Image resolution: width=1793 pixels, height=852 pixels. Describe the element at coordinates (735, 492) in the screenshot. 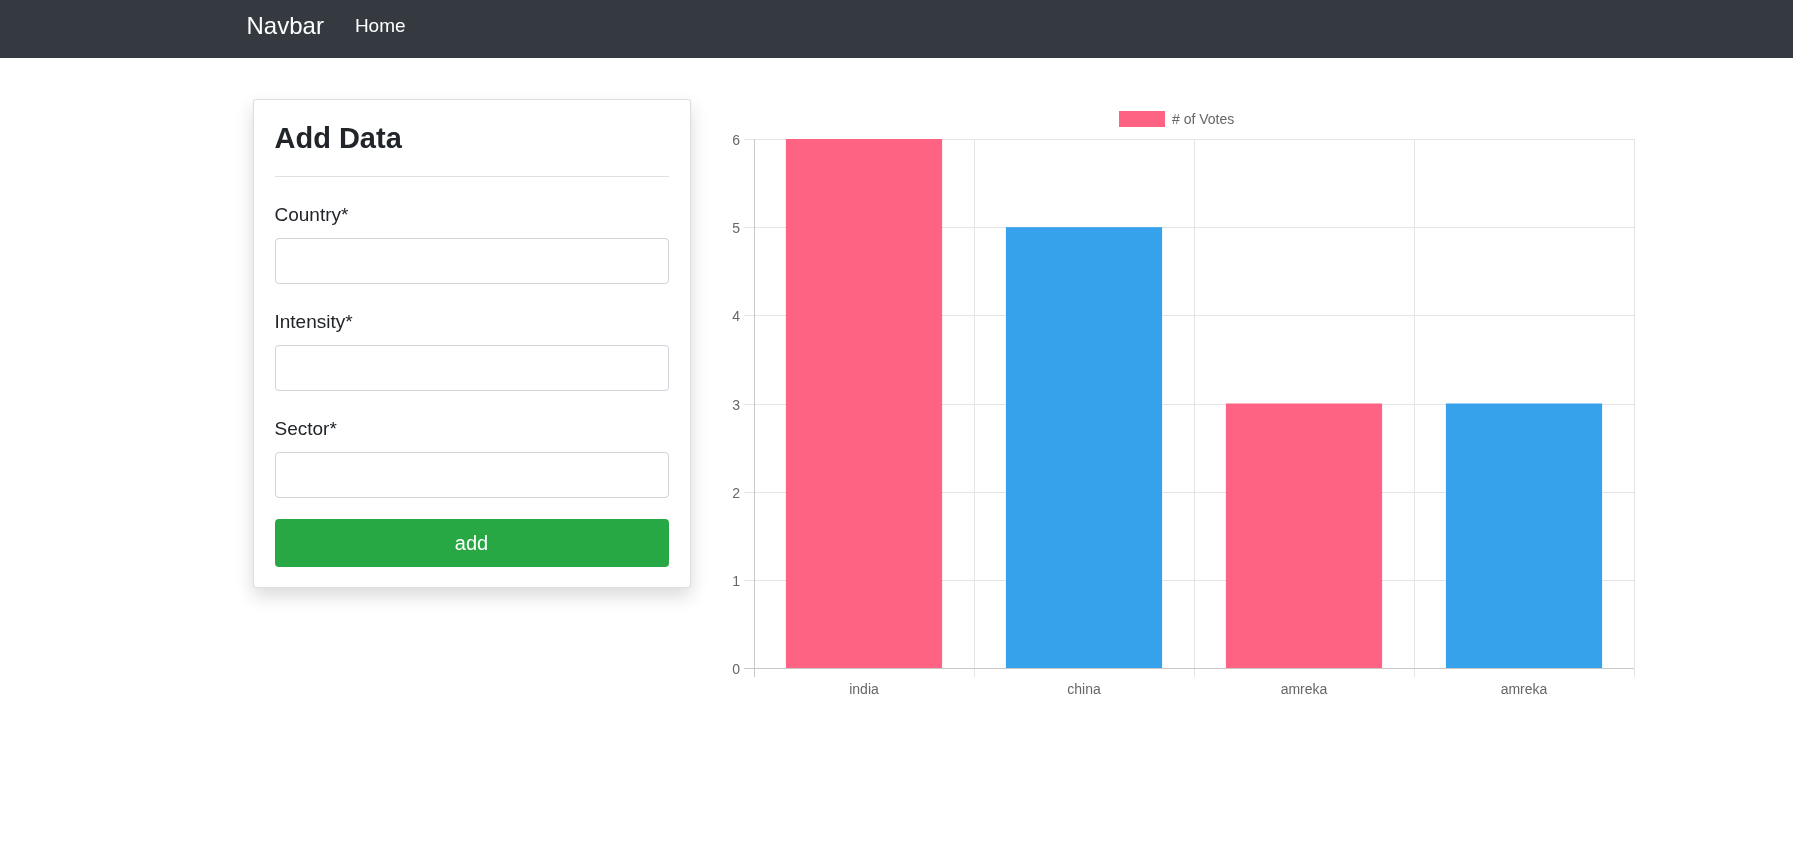

I see `axis-tick-label: 2` at that location.